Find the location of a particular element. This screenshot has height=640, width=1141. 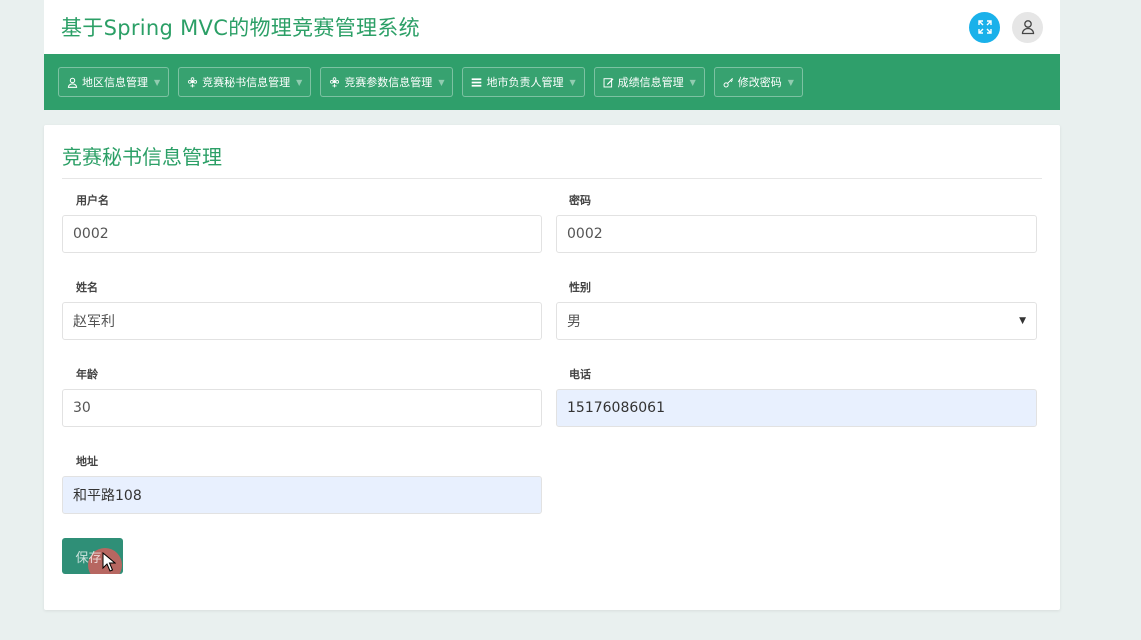

nav-item-params: 竞赛参数信息管理 ▼ is located at coordinates (387, 82).